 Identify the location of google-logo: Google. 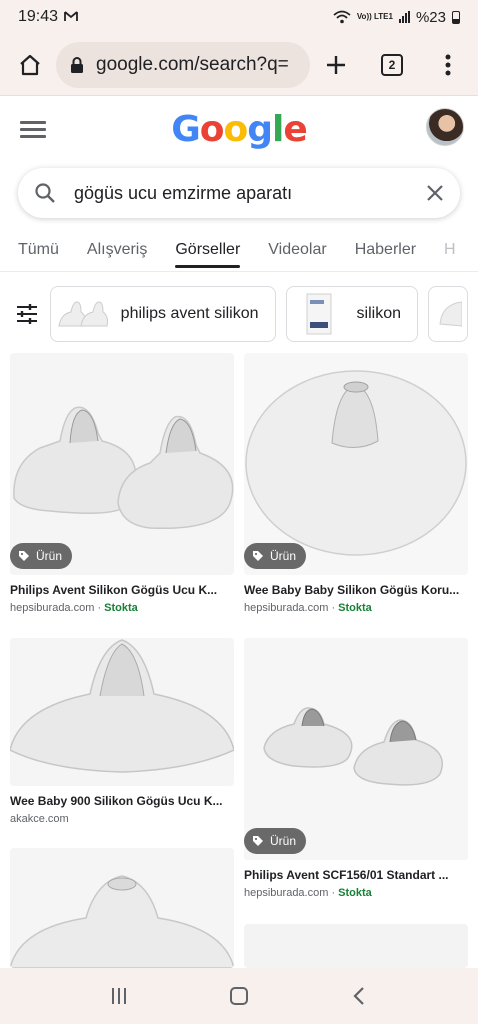
(239, 129).